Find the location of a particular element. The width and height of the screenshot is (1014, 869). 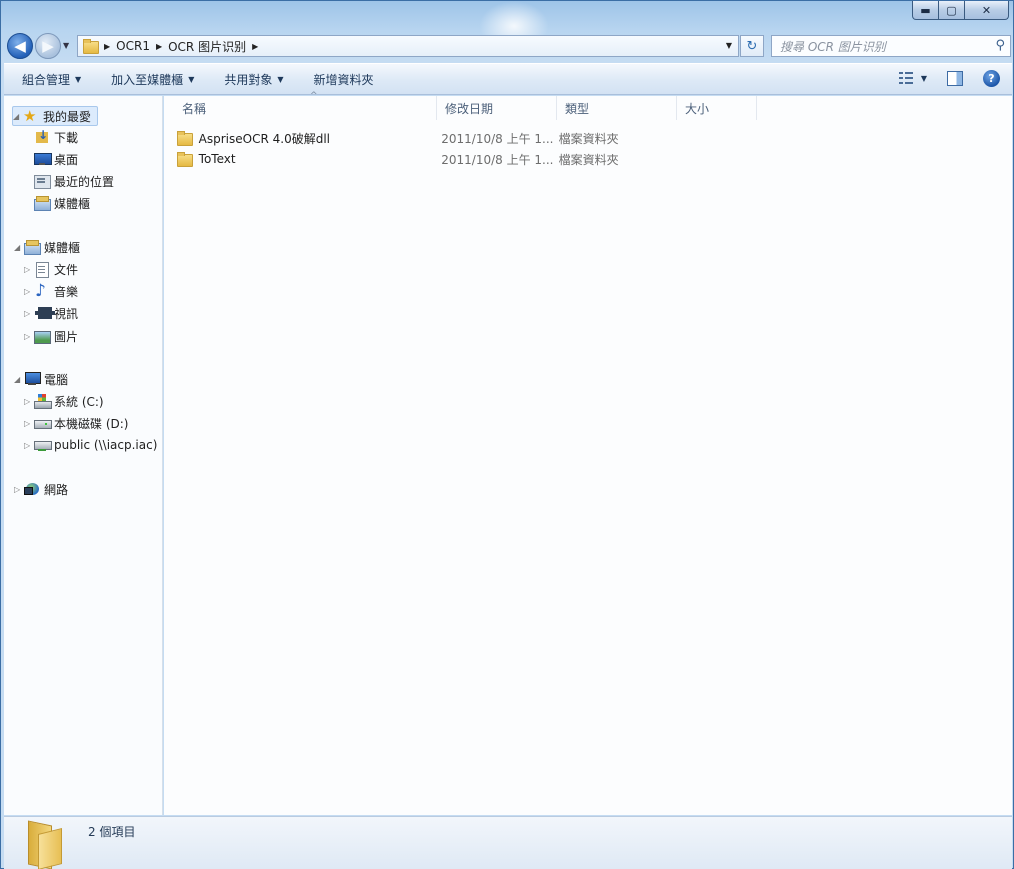

maximize-button: ▢ is located at coordinates (952, 10).